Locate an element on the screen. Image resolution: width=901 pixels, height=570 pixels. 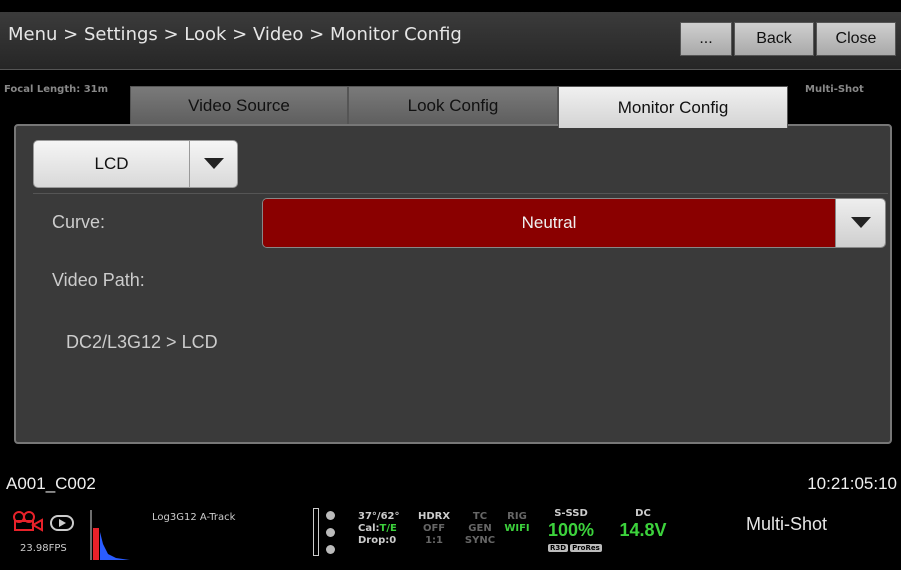
curve-dropdown: Neutral is located at coordinates (574, 223).